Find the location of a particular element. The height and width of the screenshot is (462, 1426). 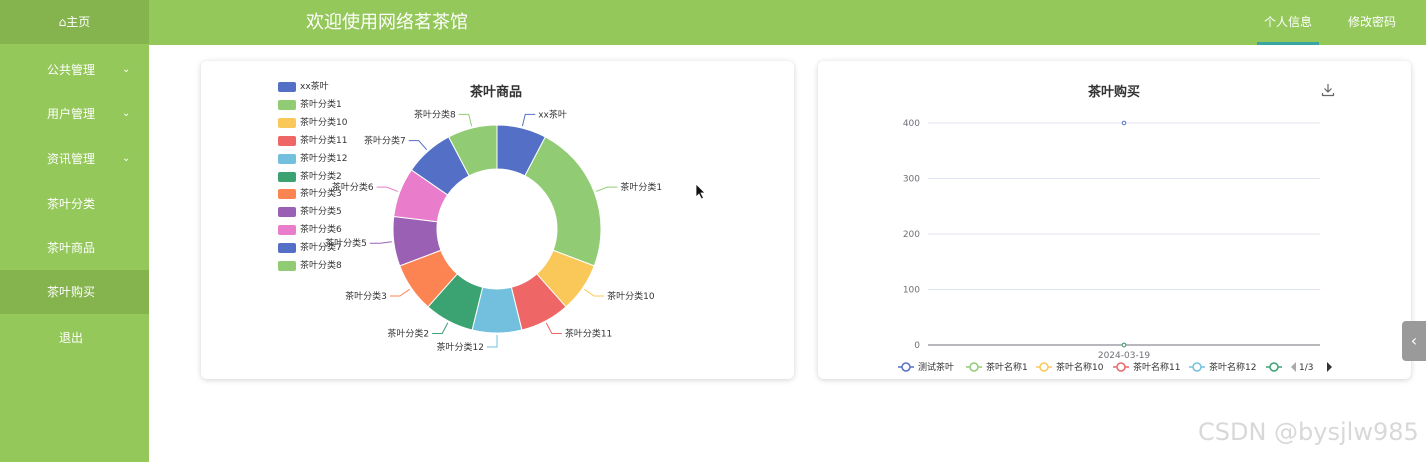

watermark: CSDN @bysjlw985 is located at coordinates (1308, 432).